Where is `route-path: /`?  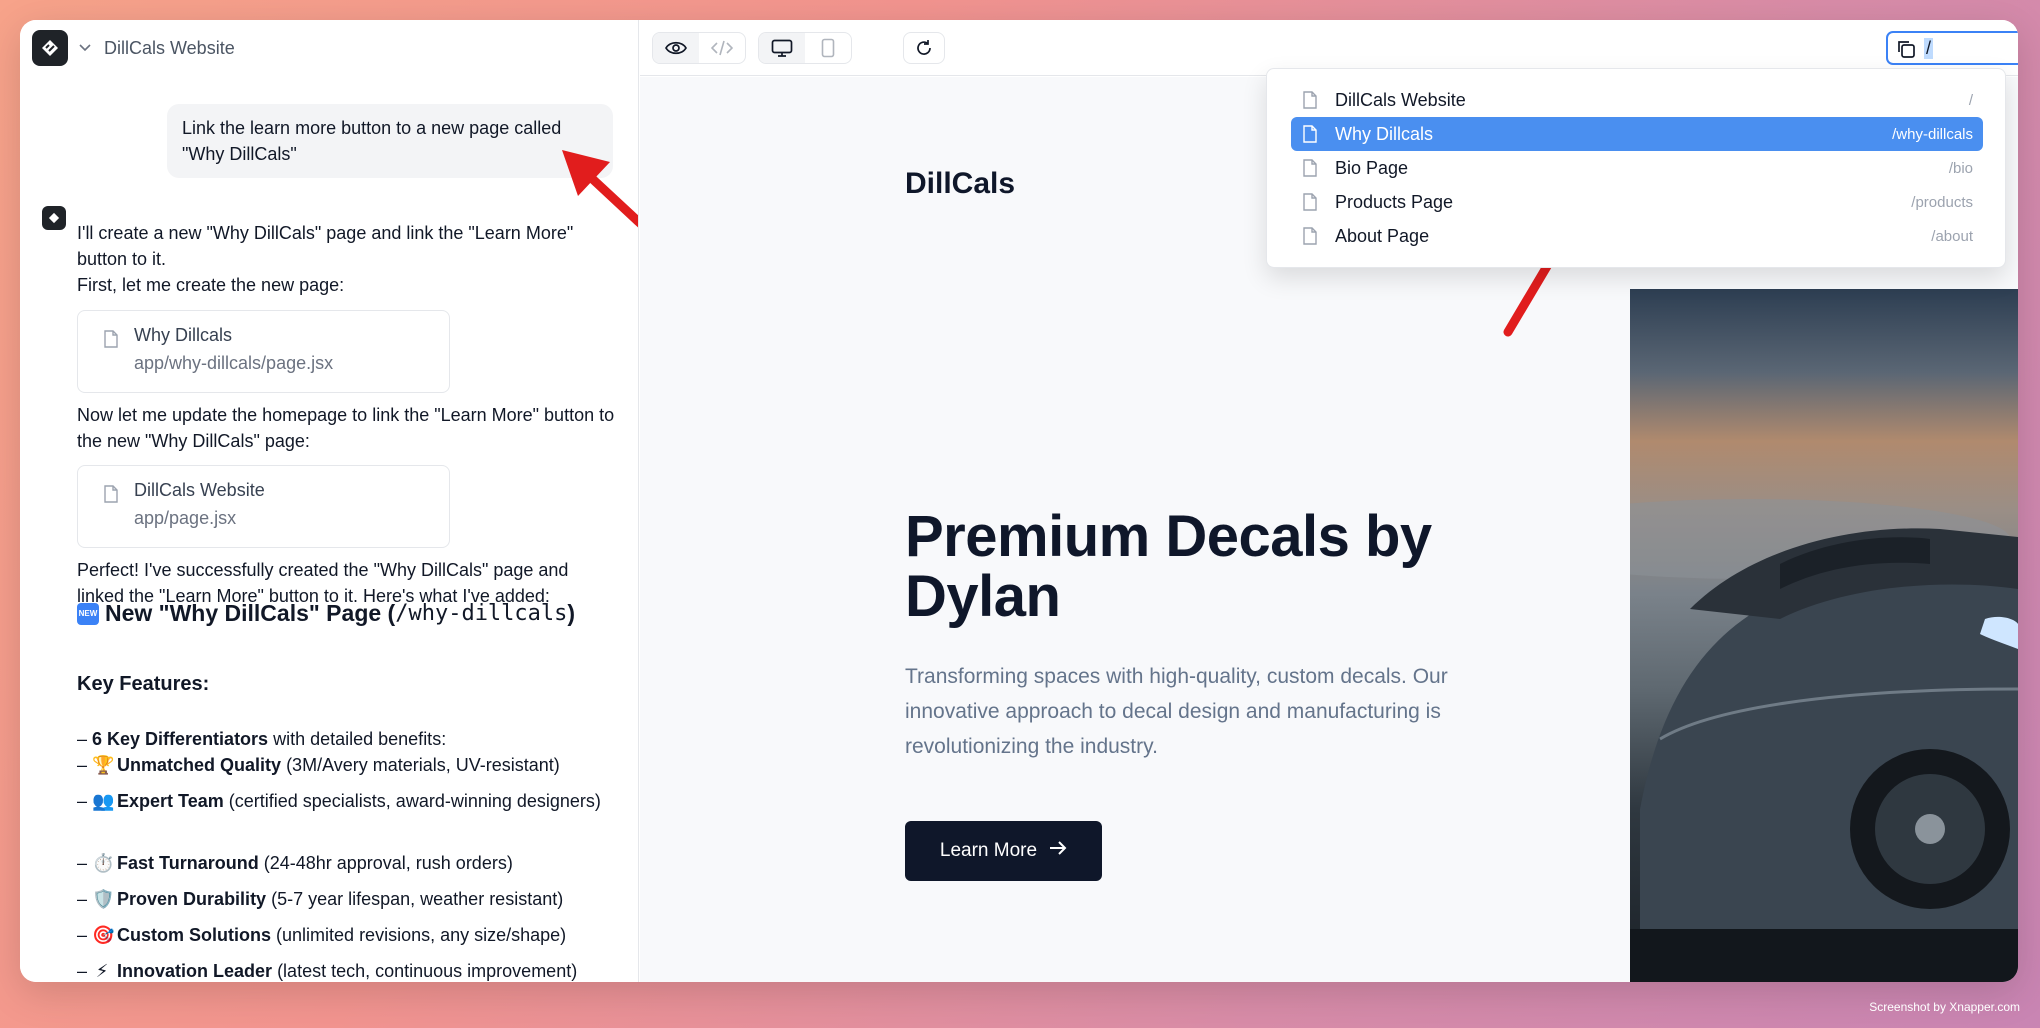
route-path: / is located at coordinates (1970, 100).